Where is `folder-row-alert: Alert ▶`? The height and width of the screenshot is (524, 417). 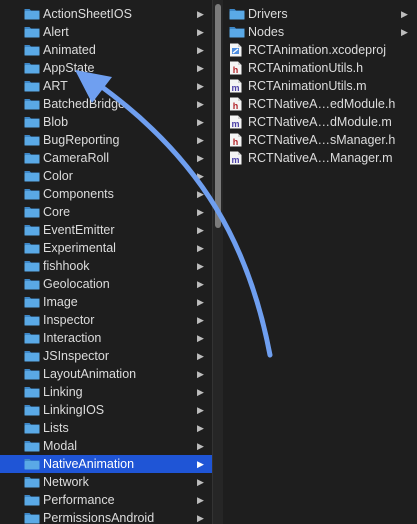
folder-row-alert: Alert ▶ is located at coordinates (106, 32).